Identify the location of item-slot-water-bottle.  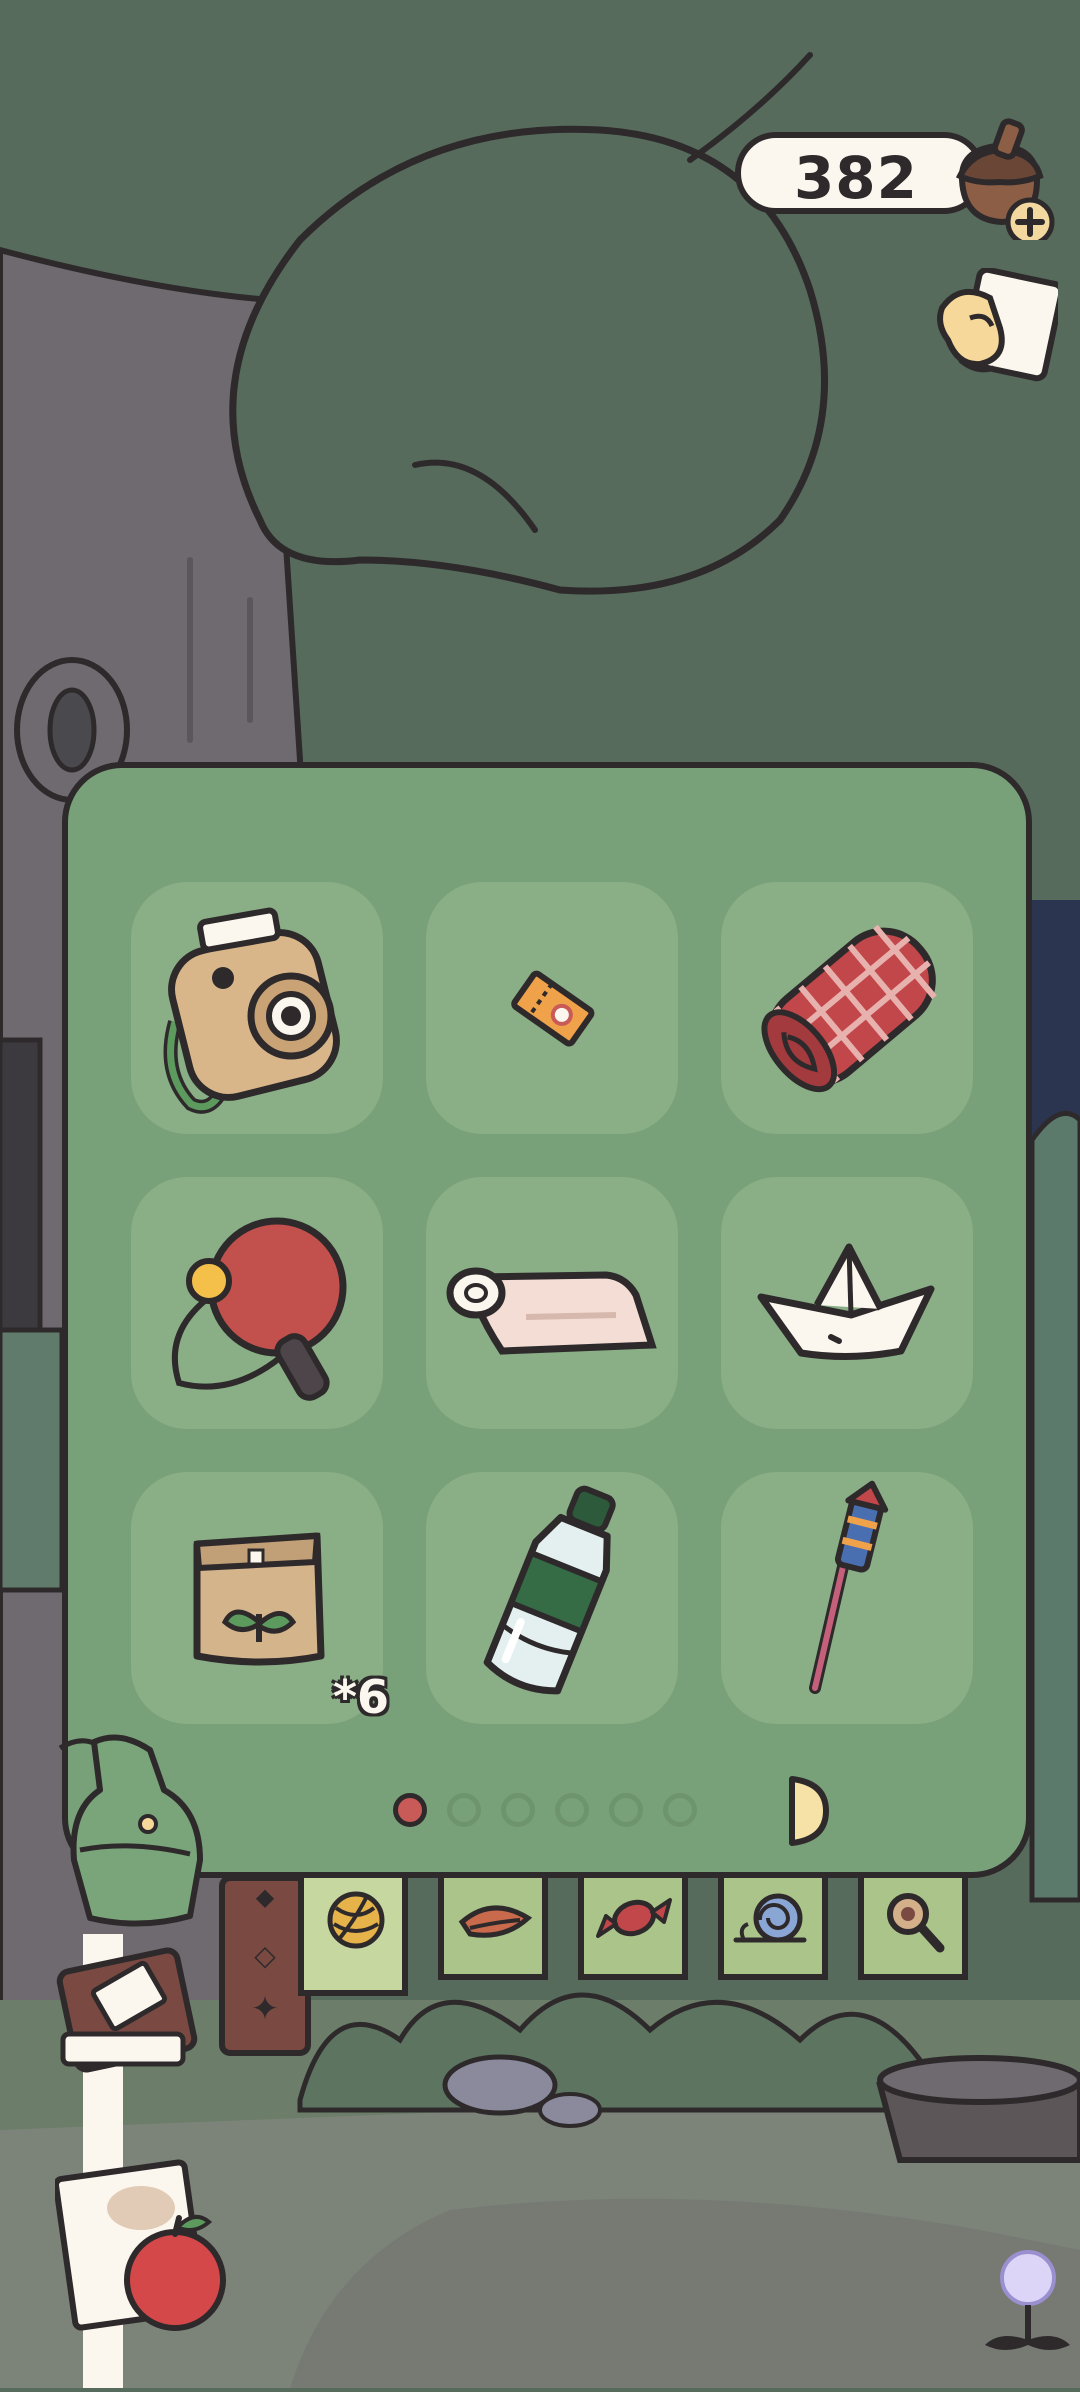
(552, 1598).